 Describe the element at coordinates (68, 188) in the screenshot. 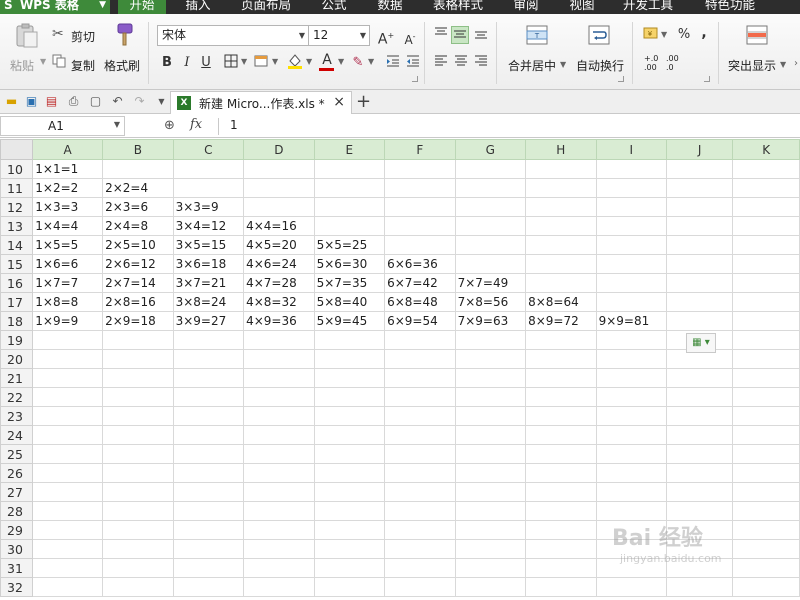

I see `cell: 1×2=2` at that location.